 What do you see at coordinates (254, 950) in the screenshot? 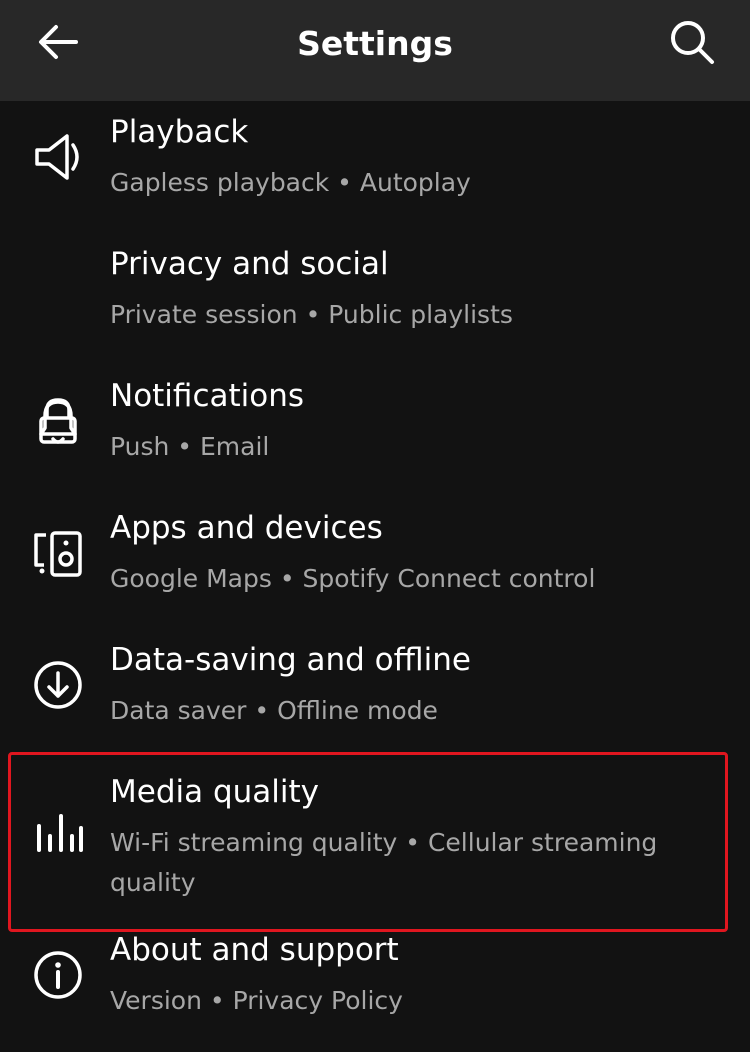
I see `settings-item-label: About and support` at bounding box center [254, 950].